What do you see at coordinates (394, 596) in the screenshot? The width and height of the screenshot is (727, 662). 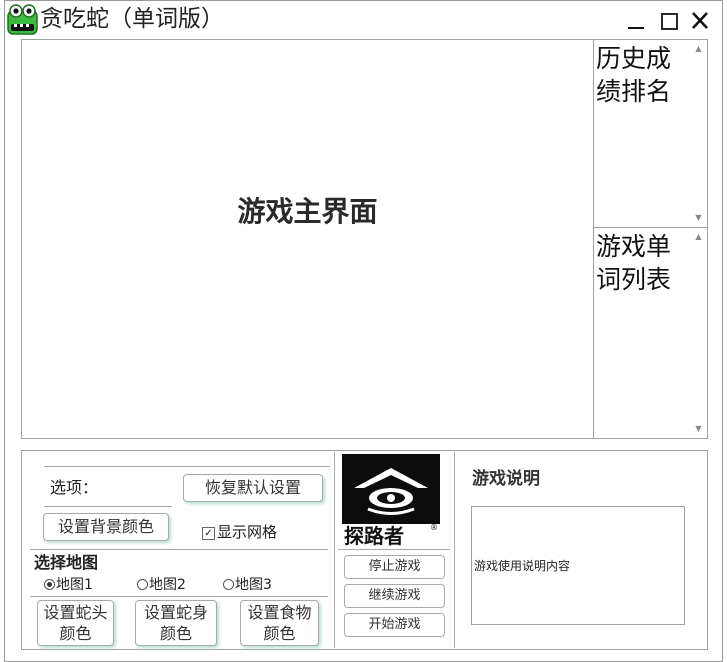 I see `continue-game-button: 继续游戏` at bounding box center [394, 596].